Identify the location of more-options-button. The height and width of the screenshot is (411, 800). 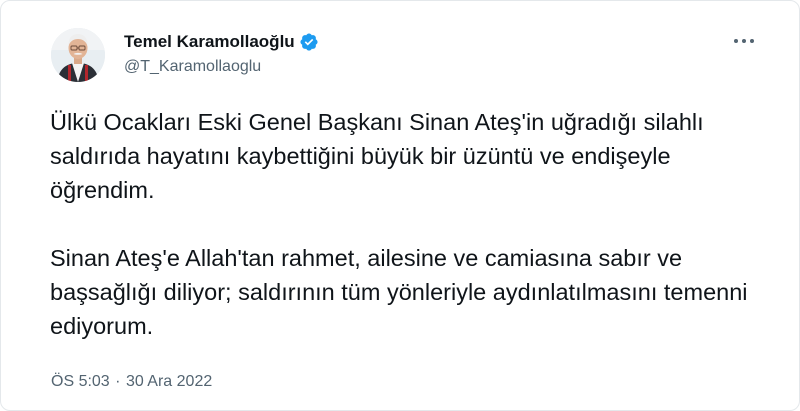
(744, 41).